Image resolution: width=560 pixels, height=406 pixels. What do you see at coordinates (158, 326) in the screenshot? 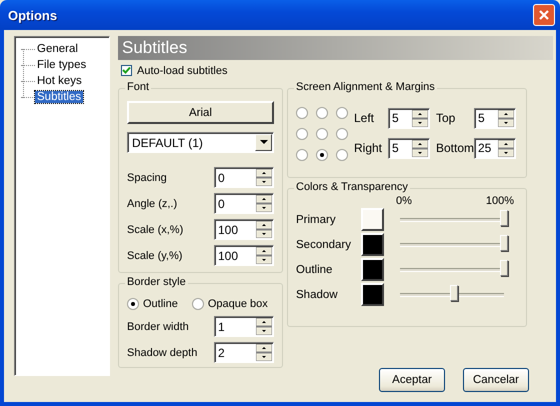
I see `field-label: Border width` at bounding box center [158, 326].